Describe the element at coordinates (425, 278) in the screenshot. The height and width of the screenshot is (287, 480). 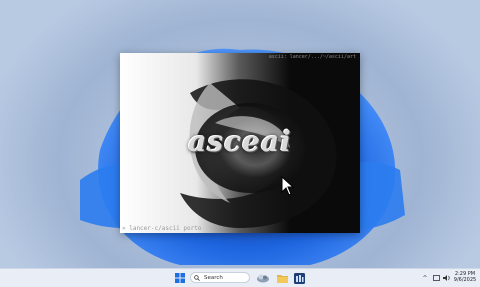
I see `show-hidden-icons-button: ^` at that location.